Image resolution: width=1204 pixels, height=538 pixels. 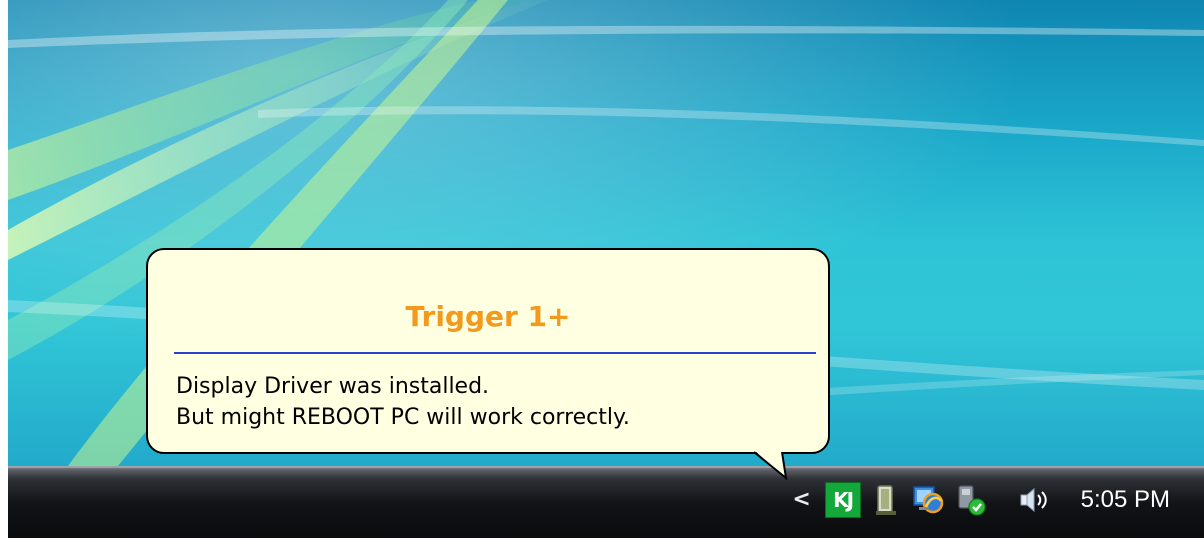 I want to click on network-globe-icon, so click(x=928, y=500).